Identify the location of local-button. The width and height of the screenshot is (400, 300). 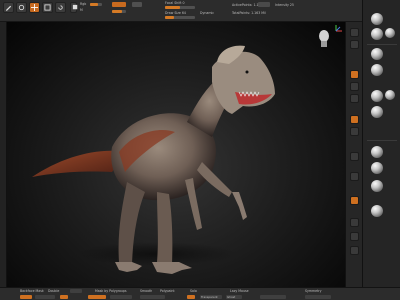
(354, 156).